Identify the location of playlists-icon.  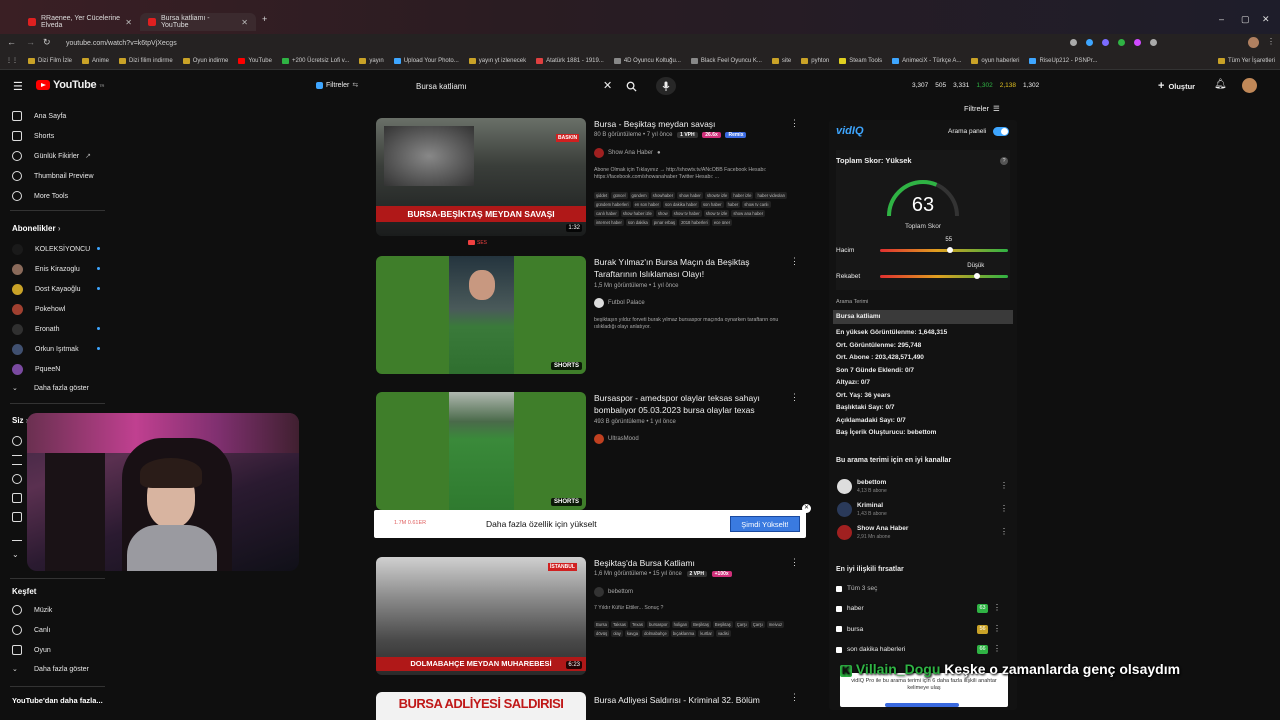
(17, 460).